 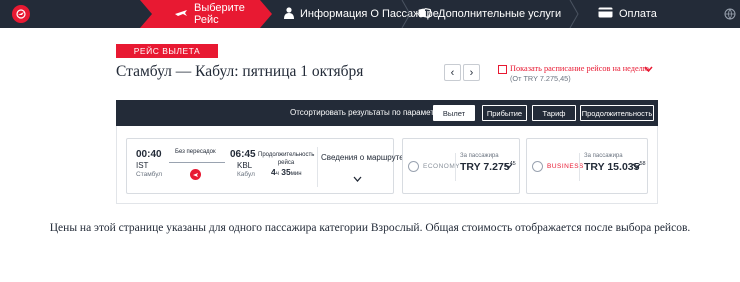 What do you see at coordinates (500, 14) in the screenshot?
I see `step-label: Дополнительные услуги` at bounding box center [500, 14].